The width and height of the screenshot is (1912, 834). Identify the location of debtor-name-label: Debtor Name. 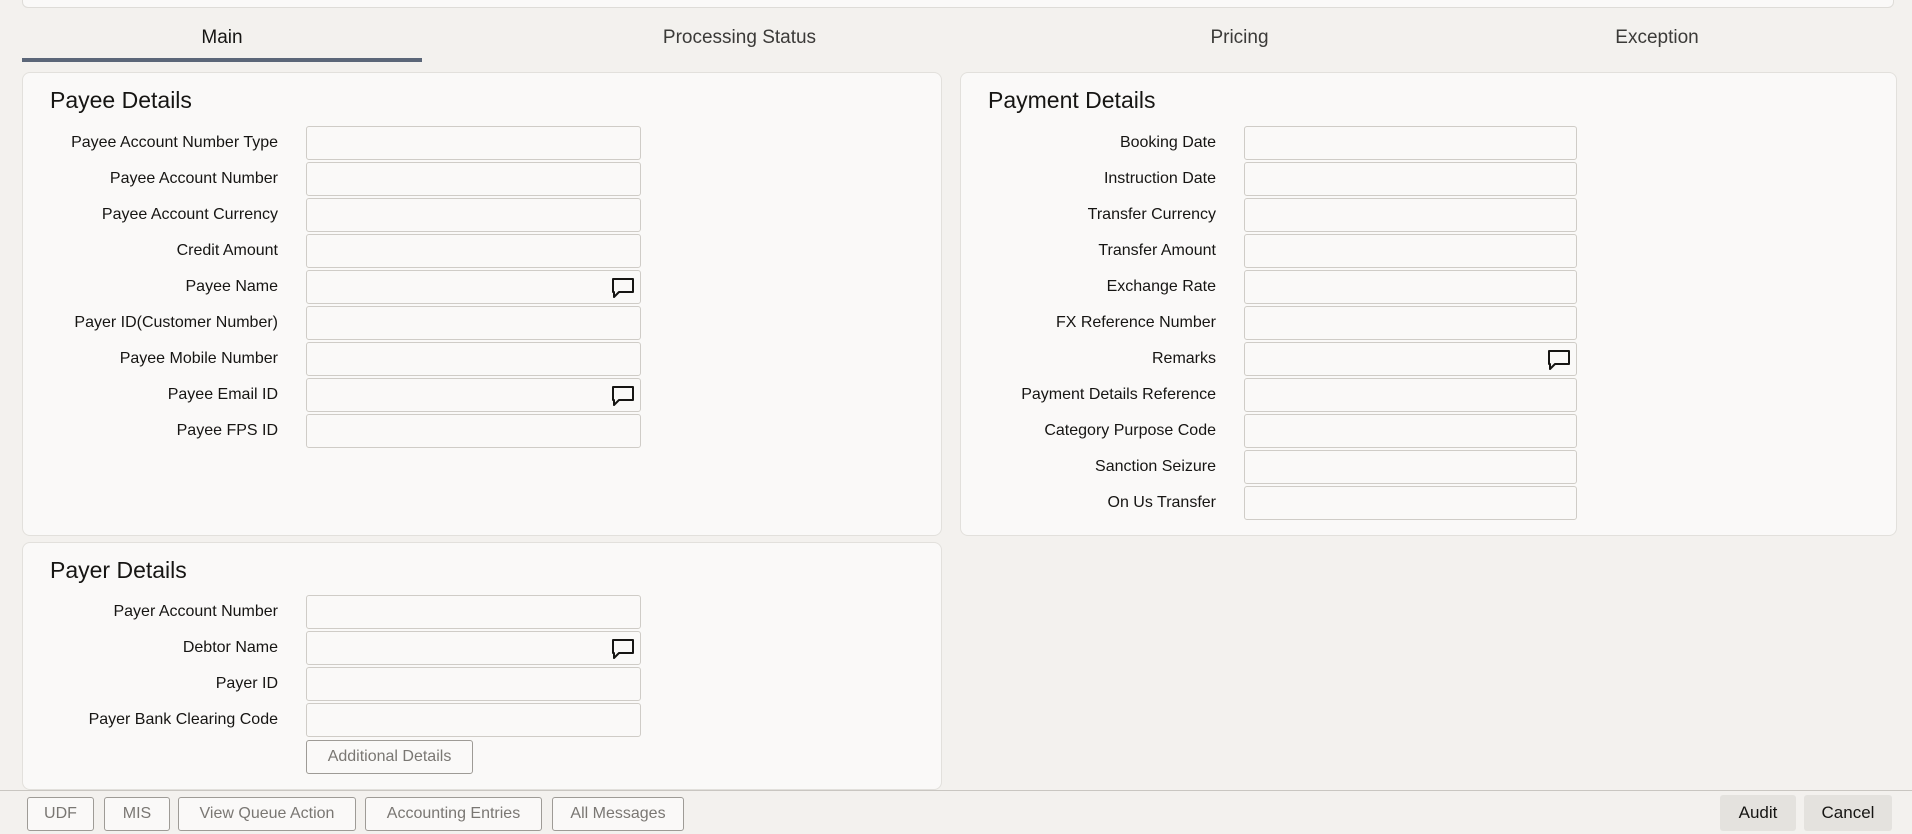
(230, 647).